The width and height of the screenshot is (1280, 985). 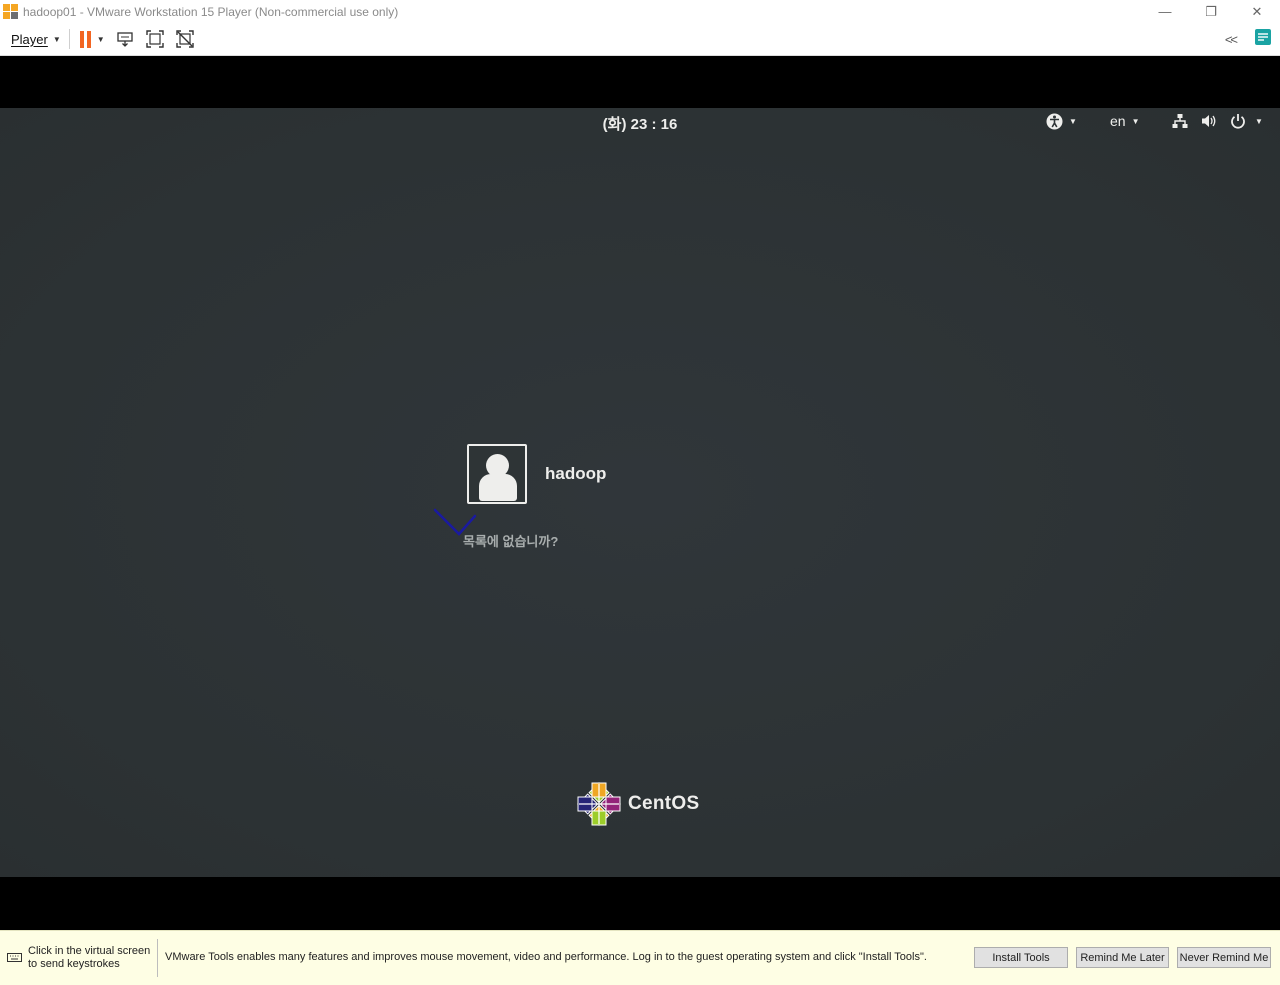 What do you see at coordinates (664, 803) in the screenshot?
I see `centos-brand-label: CentOS` at bounding box center [664, 803].